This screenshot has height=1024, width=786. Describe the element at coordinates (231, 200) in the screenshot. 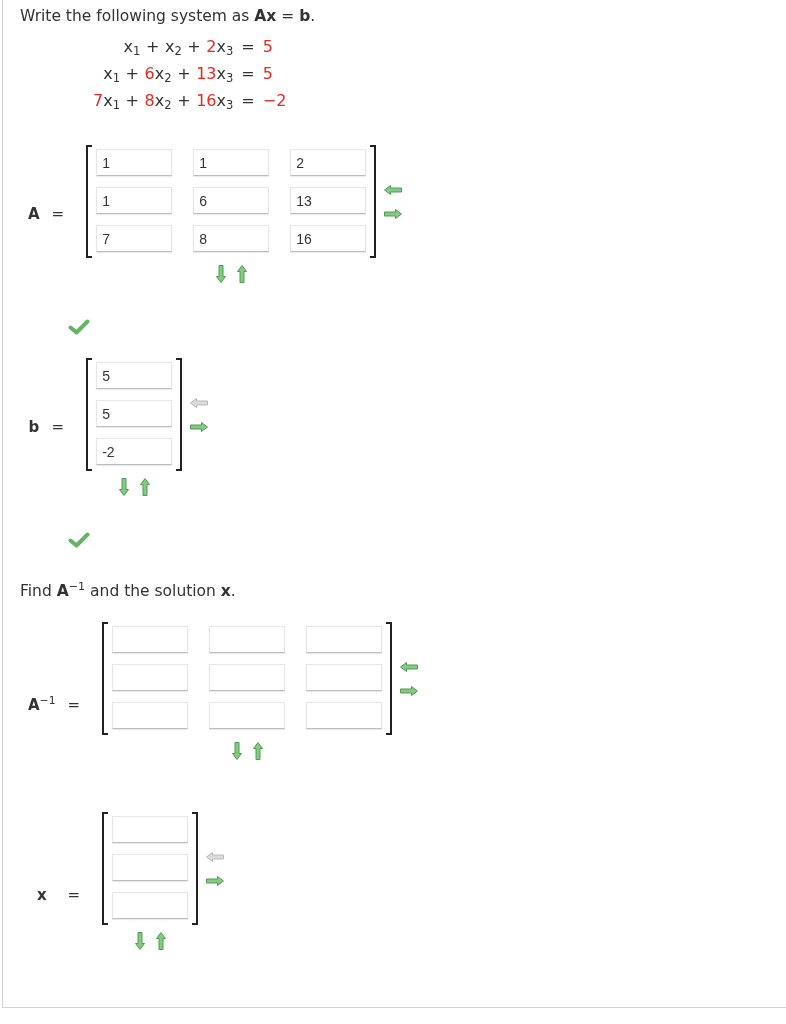

I see `matrix-entry-field: 6` at that location.